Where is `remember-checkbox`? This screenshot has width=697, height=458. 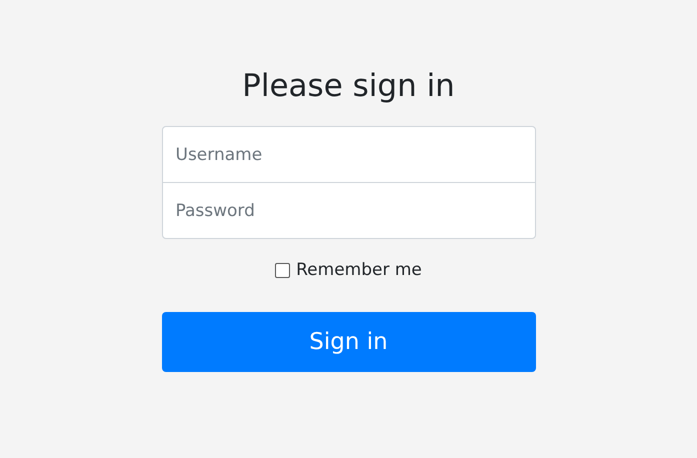 remember-checkbox is located at coordinates (282, 270).